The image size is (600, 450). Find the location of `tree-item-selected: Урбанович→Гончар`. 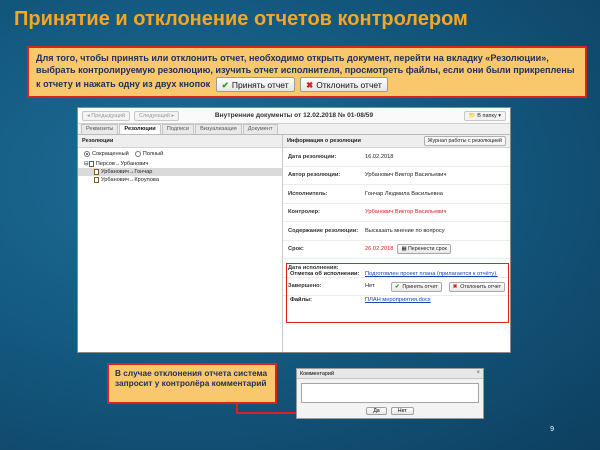

tree-item-selected: Урбанович→Гончар is located at coordinates (180, 172).